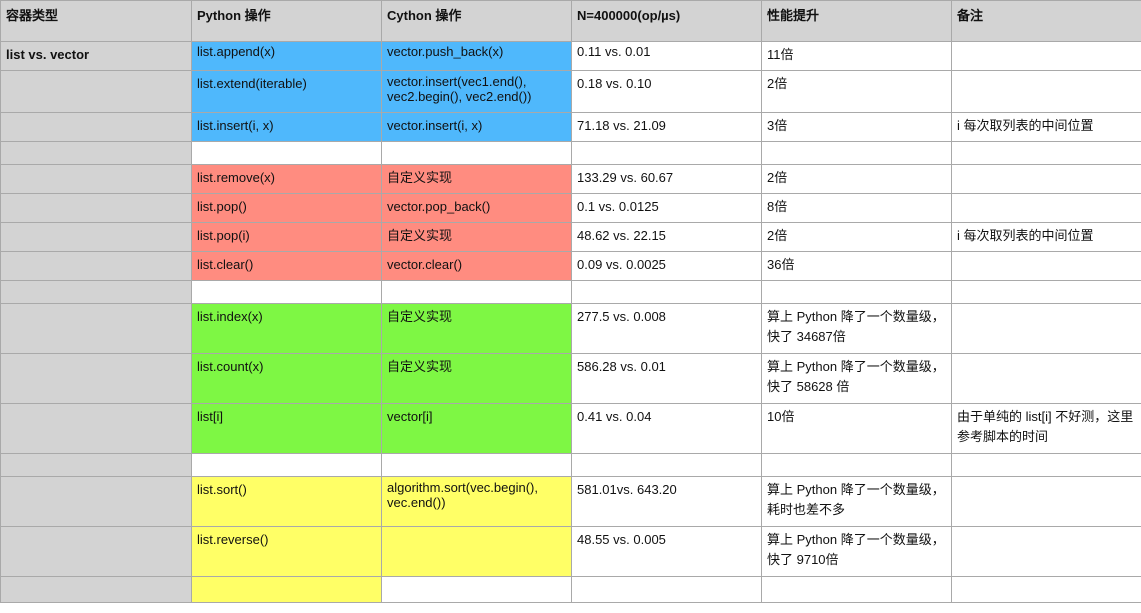 Image resolution: width=1141 pixels, height=613 pixels. Describe the element at coordinates (666, 428) in the screenshot. I see `n-value-cell: 0.41 vs. 0.04` at that location.